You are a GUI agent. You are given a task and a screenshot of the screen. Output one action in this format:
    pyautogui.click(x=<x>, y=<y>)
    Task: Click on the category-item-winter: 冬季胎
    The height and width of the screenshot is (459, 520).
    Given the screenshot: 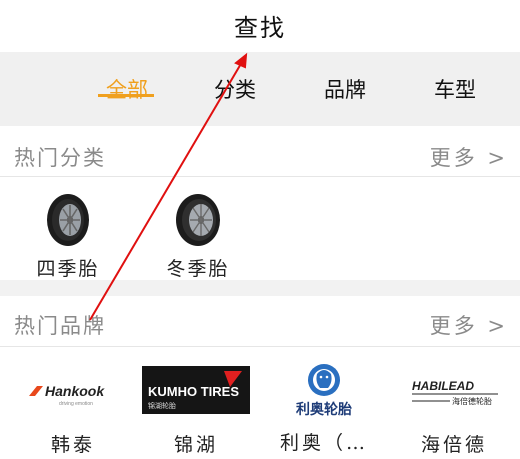 What is the action you would take?
    pyautogui.click(x=198, y=236)
    